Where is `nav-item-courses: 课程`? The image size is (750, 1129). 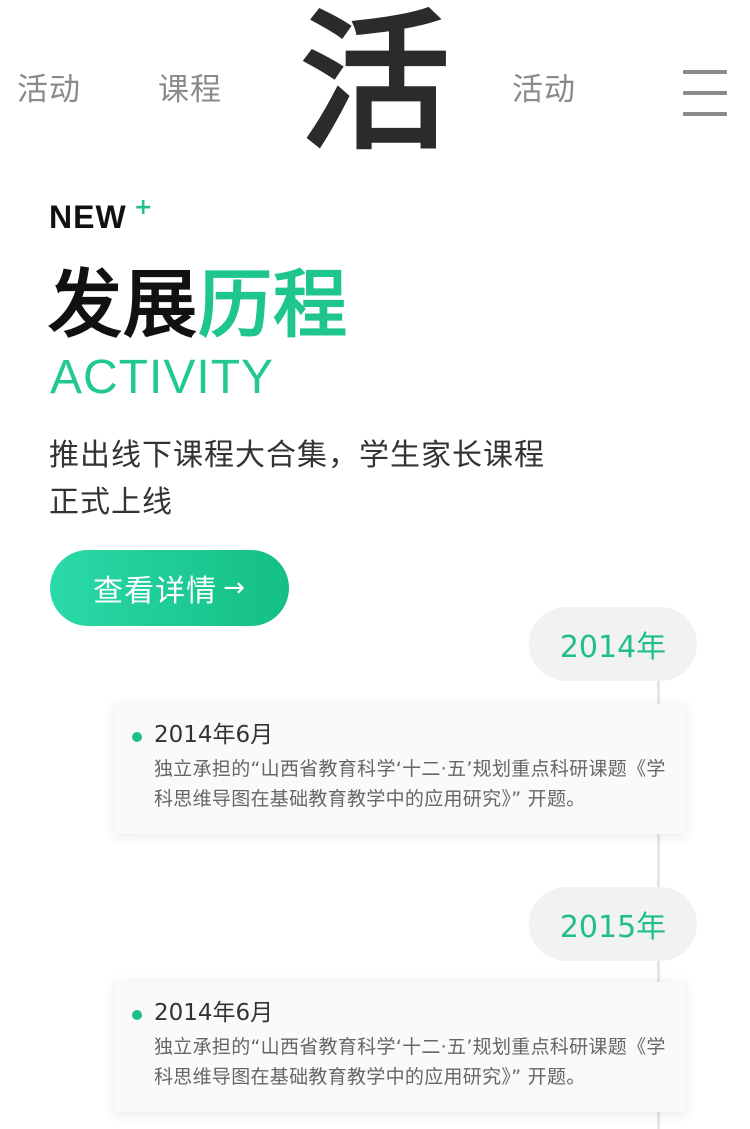
nav-item-courses: 课程 is located at coordinates (190, 90).